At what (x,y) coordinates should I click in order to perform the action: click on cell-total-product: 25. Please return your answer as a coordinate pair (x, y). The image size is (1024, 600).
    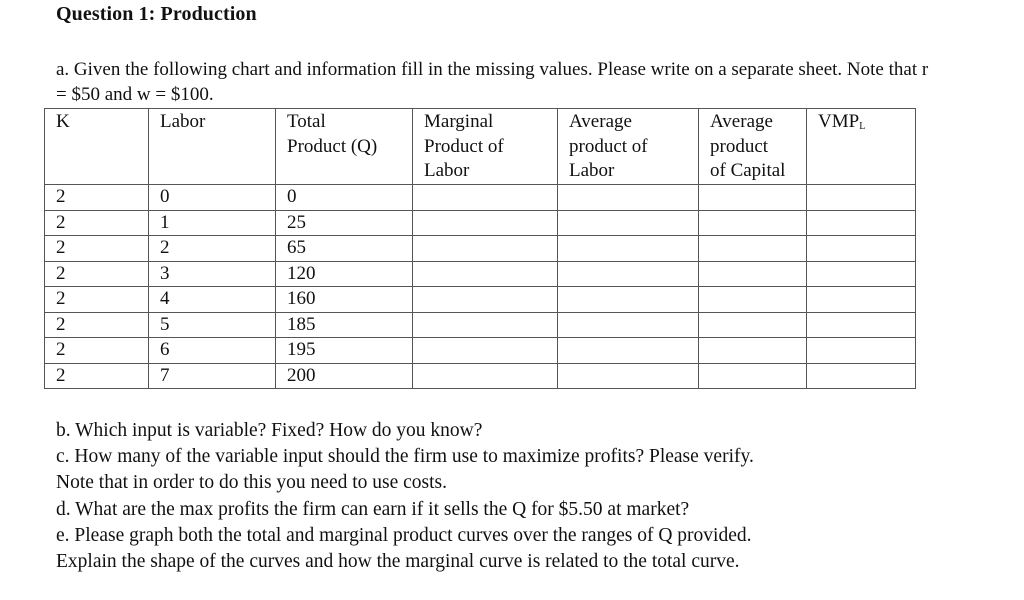
    Looking at the image, I should click on (344, 222).